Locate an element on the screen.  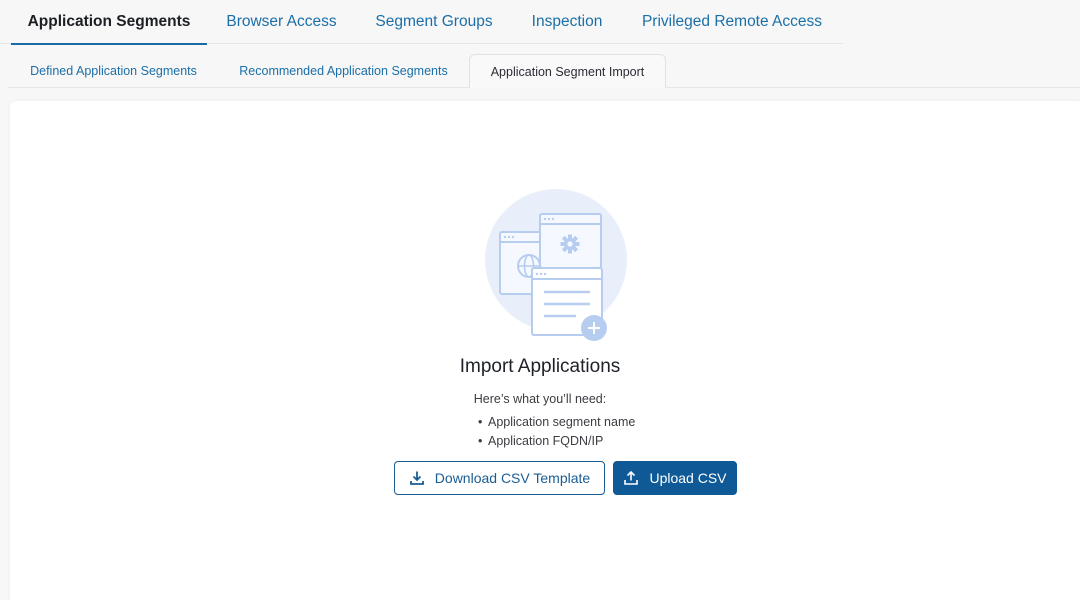
tab-browser-access: Browser Access is located at coordinates (281, 22).